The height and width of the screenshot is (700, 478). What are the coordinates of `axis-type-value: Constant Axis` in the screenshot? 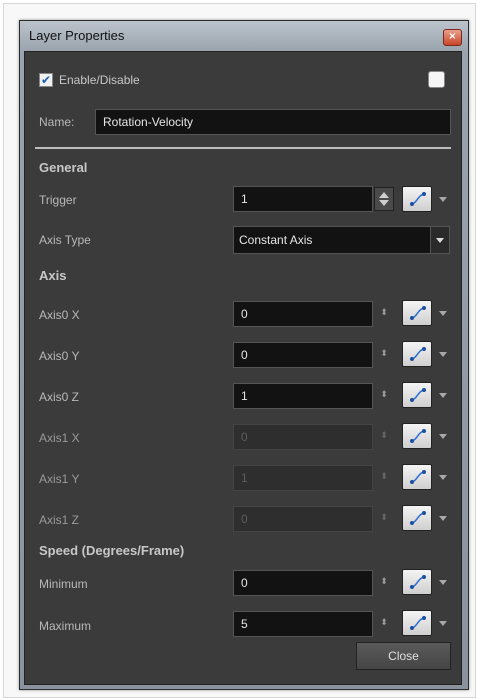 It's located at (276, 240).